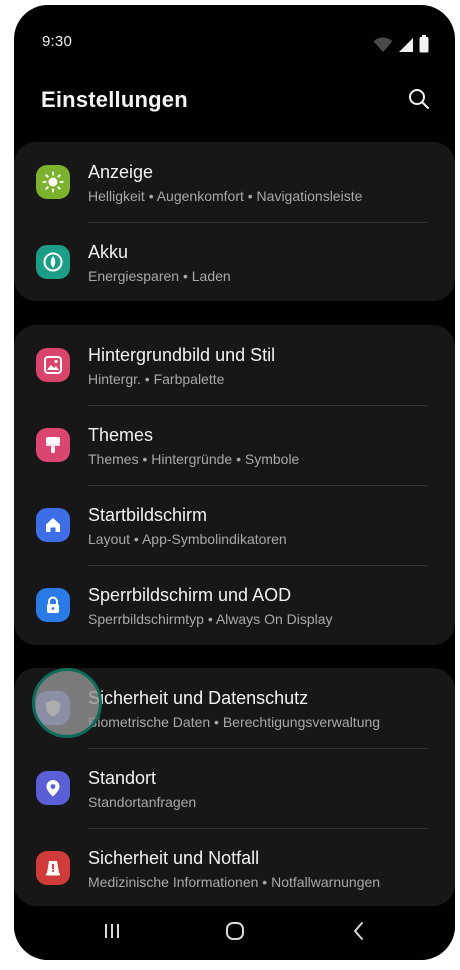  Describe the element at coordinates (114, 99) in the screenshot. I see `page-title: Einstellungen` at that location.